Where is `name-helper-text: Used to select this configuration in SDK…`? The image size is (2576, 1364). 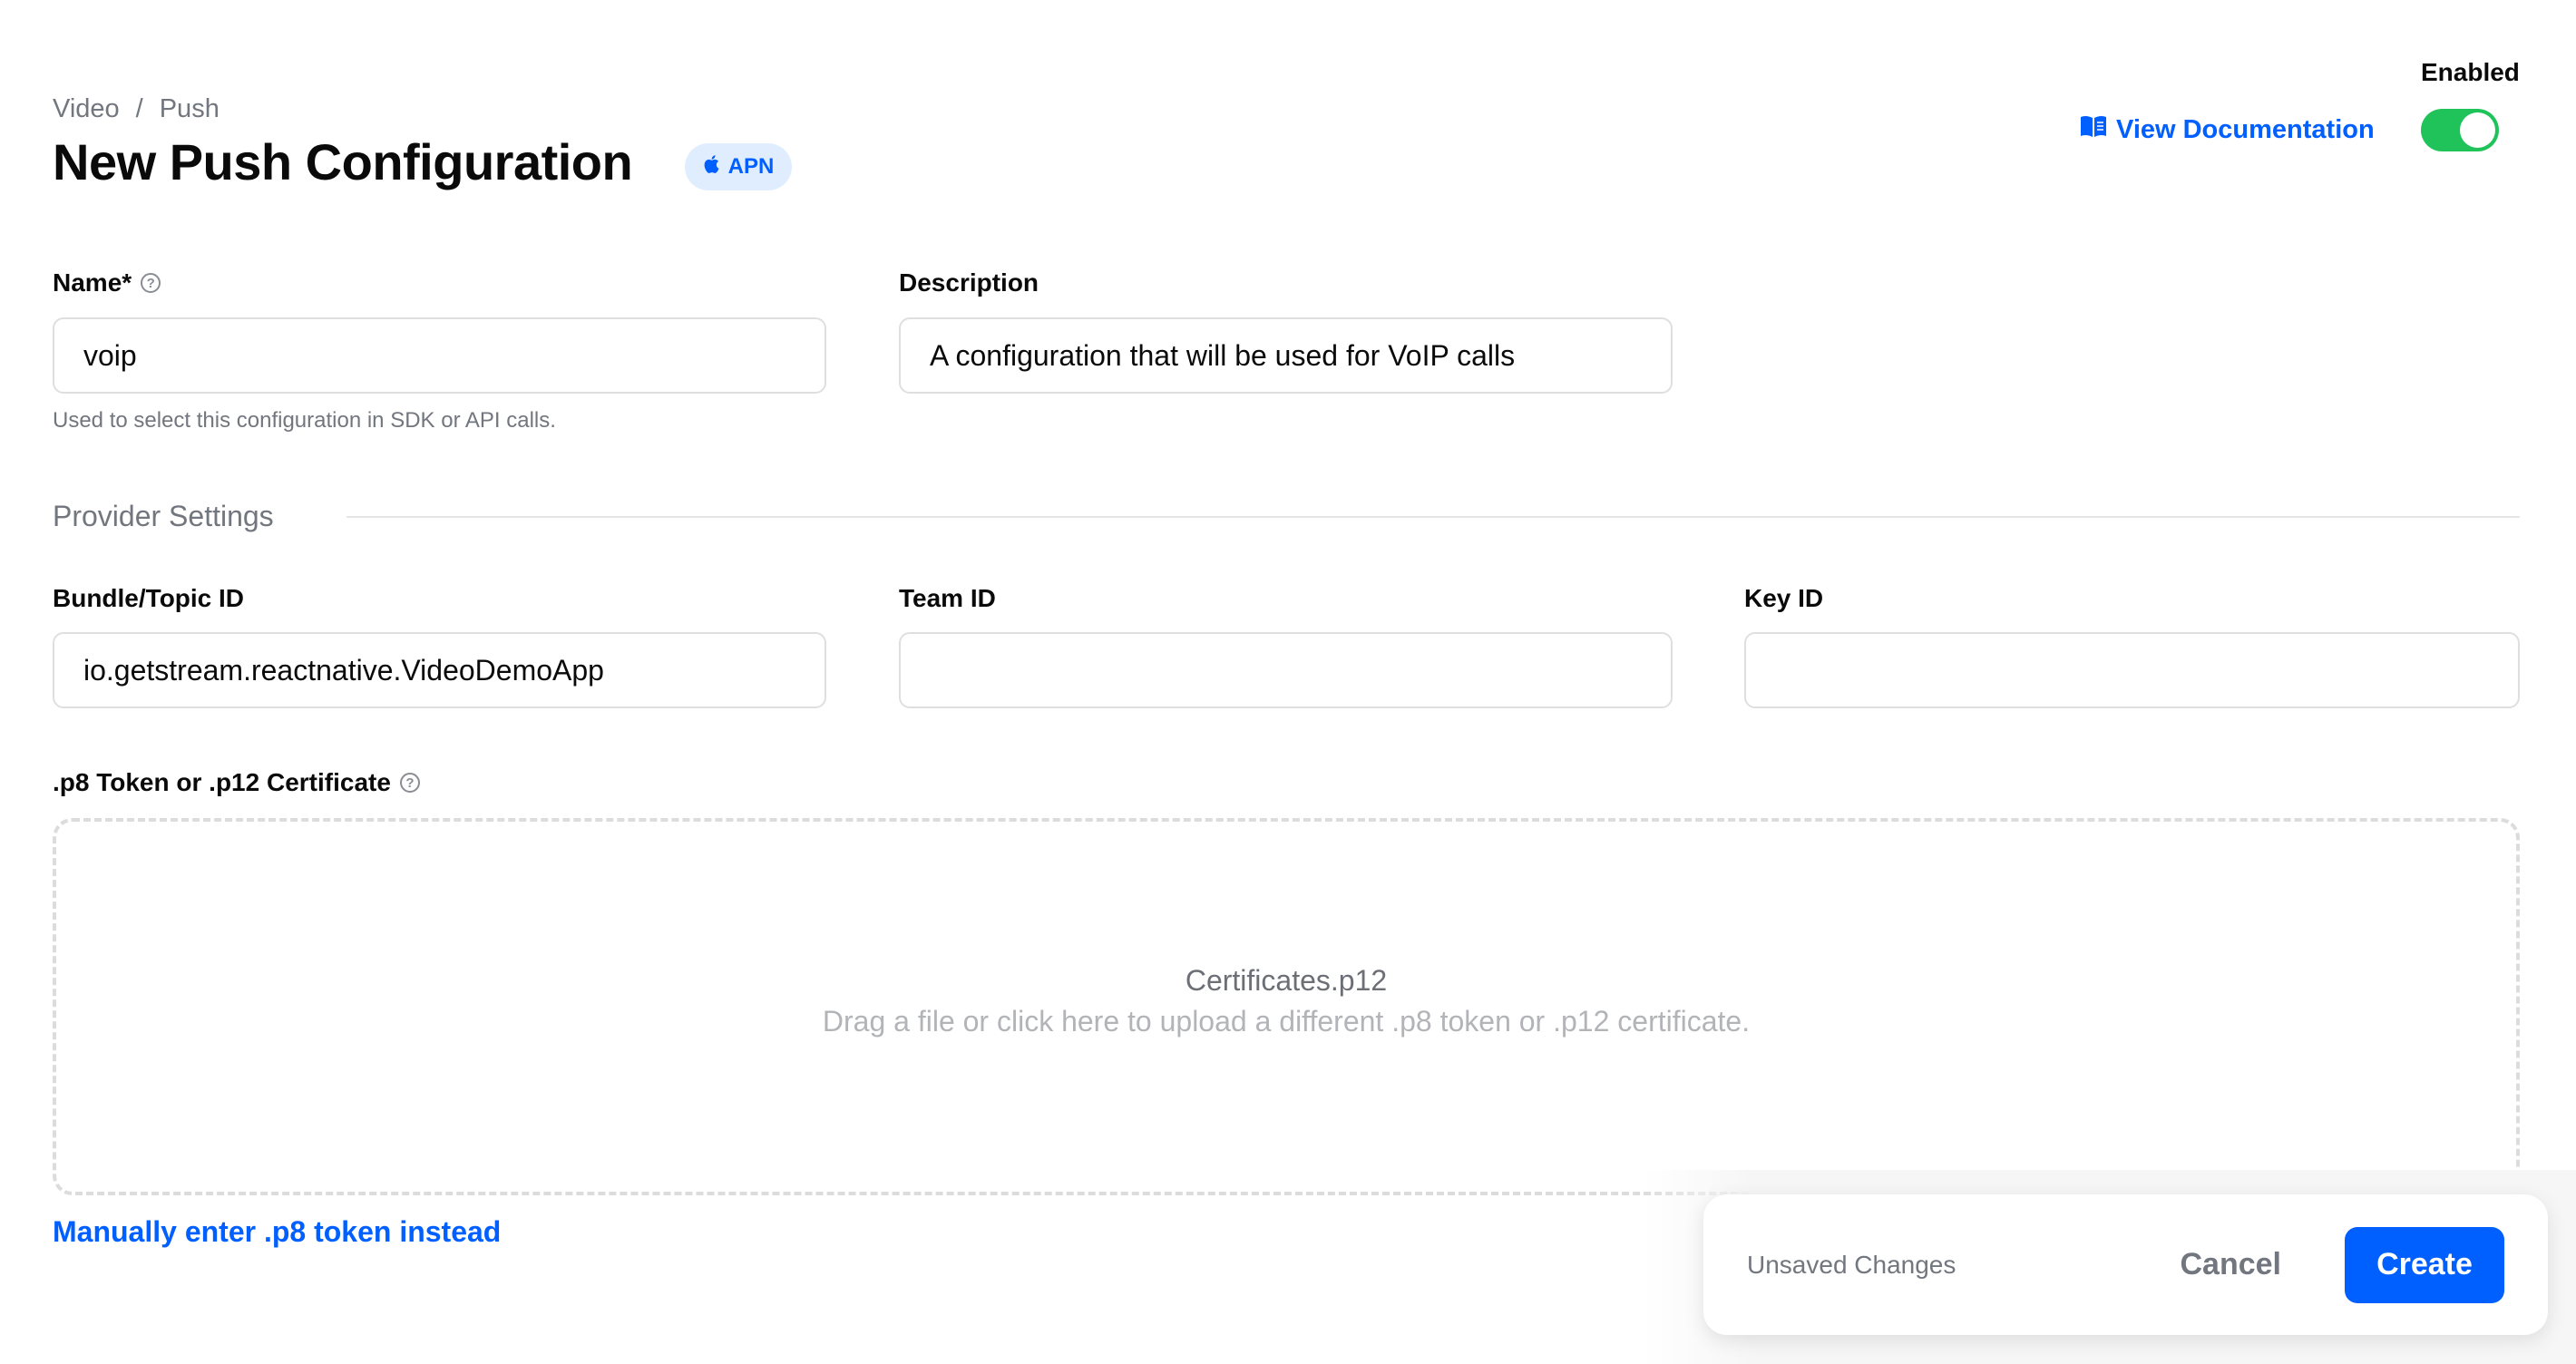 name-helper-text: Used to select this configuration in SDK… is located at coordinates (304, 420).